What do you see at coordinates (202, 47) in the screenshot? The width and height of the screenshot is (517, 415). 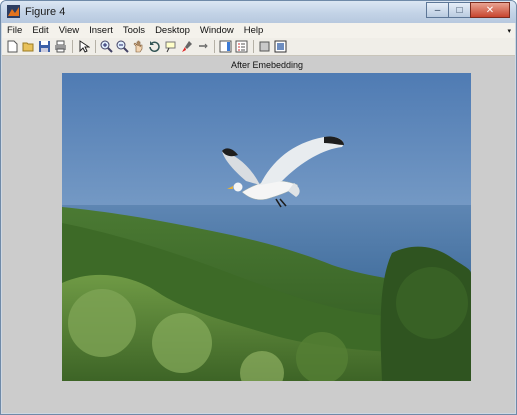 I see `link-plot-icon` at bounding box center [202, 47].